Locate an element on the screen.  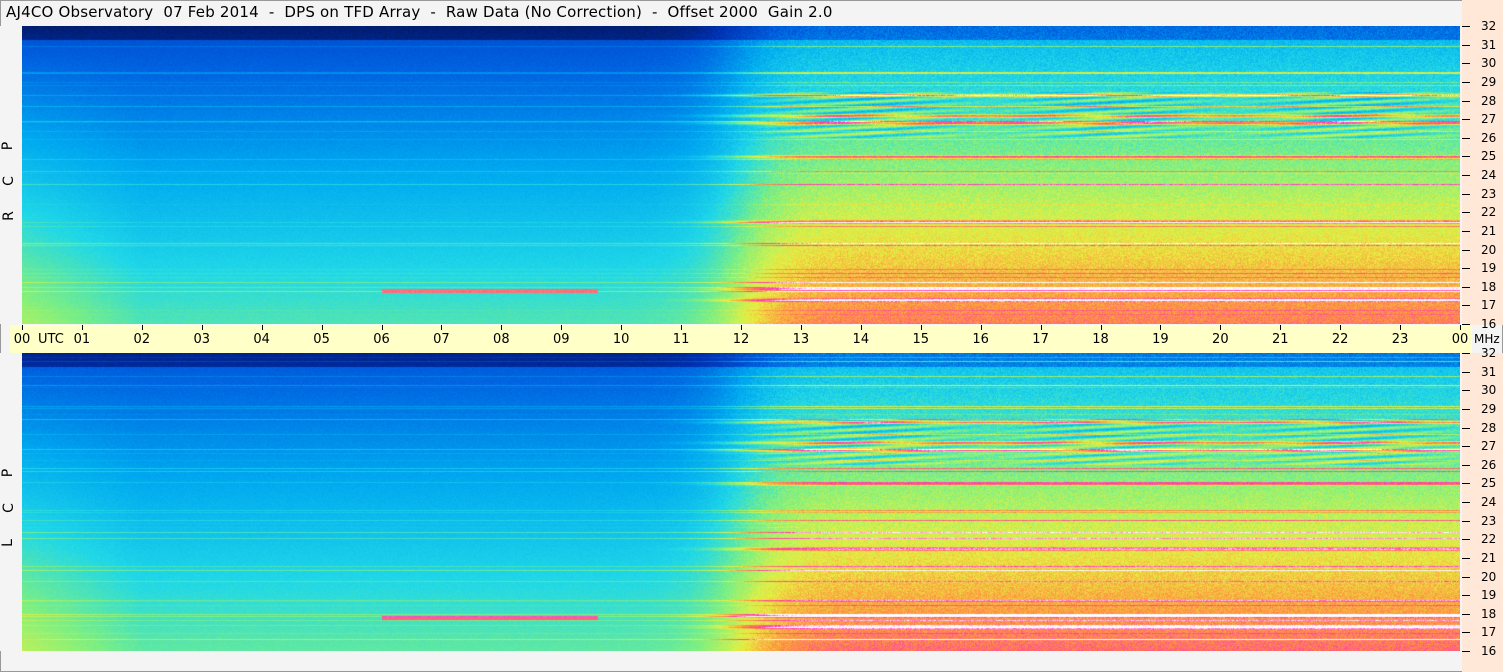
polarization-letter: R is located at coordinates (8, 216).